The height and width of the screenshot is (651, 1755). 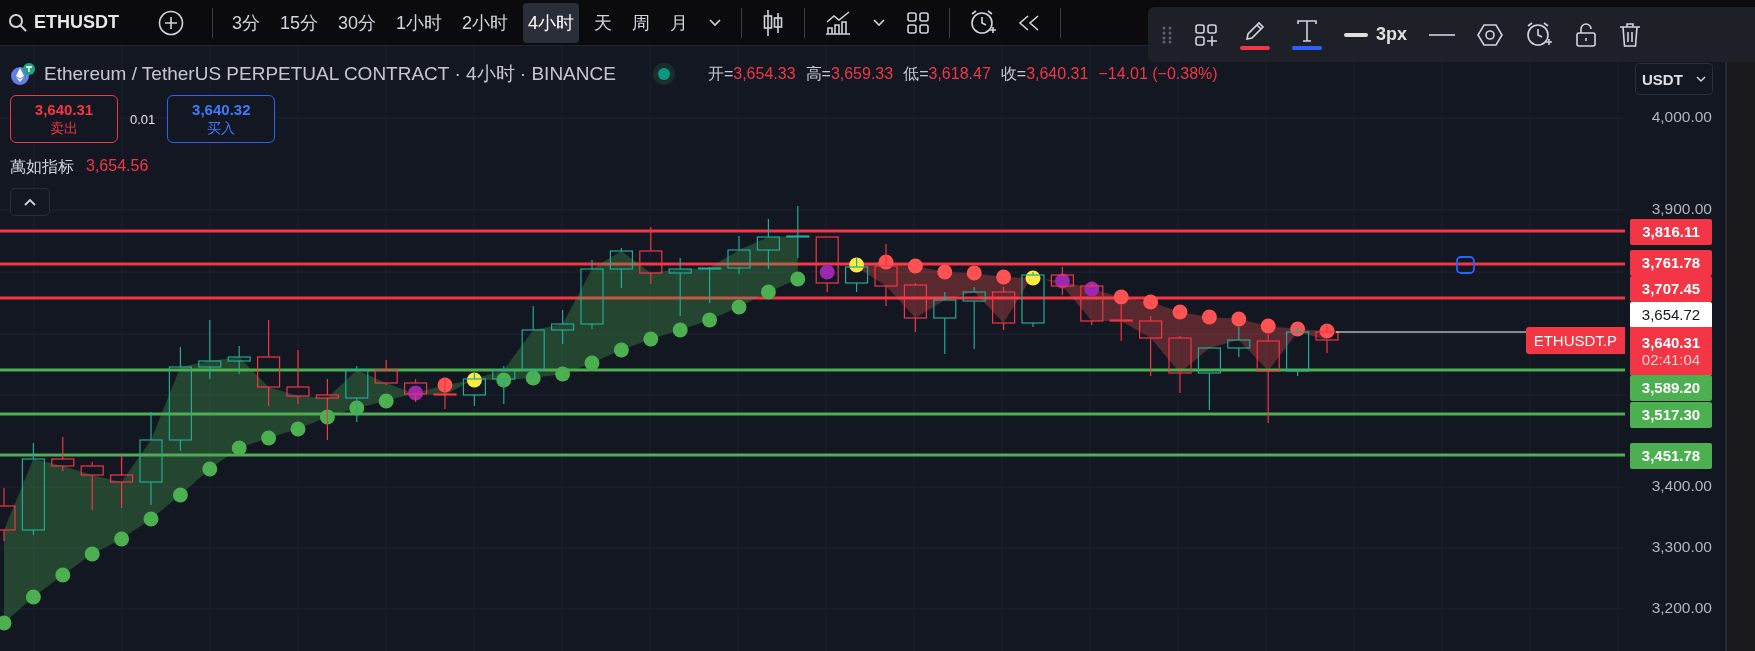 I want to click on sell-button: 3,640.31 卖出, so click(x=64, y=119).